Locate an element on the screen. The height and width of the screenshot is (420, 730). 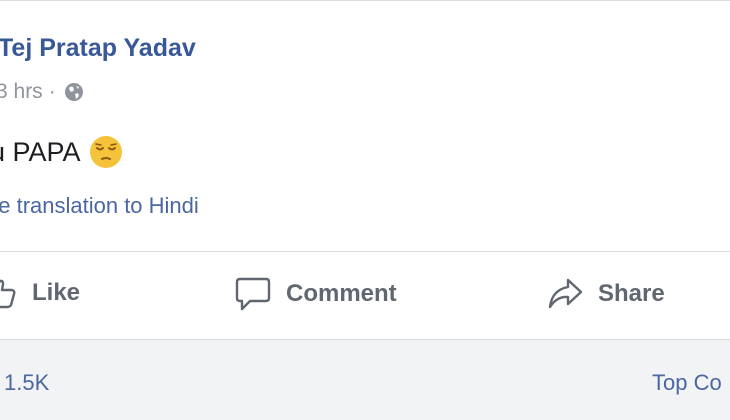
reaction-count: 1.5K is located at coordinates (26, 383).